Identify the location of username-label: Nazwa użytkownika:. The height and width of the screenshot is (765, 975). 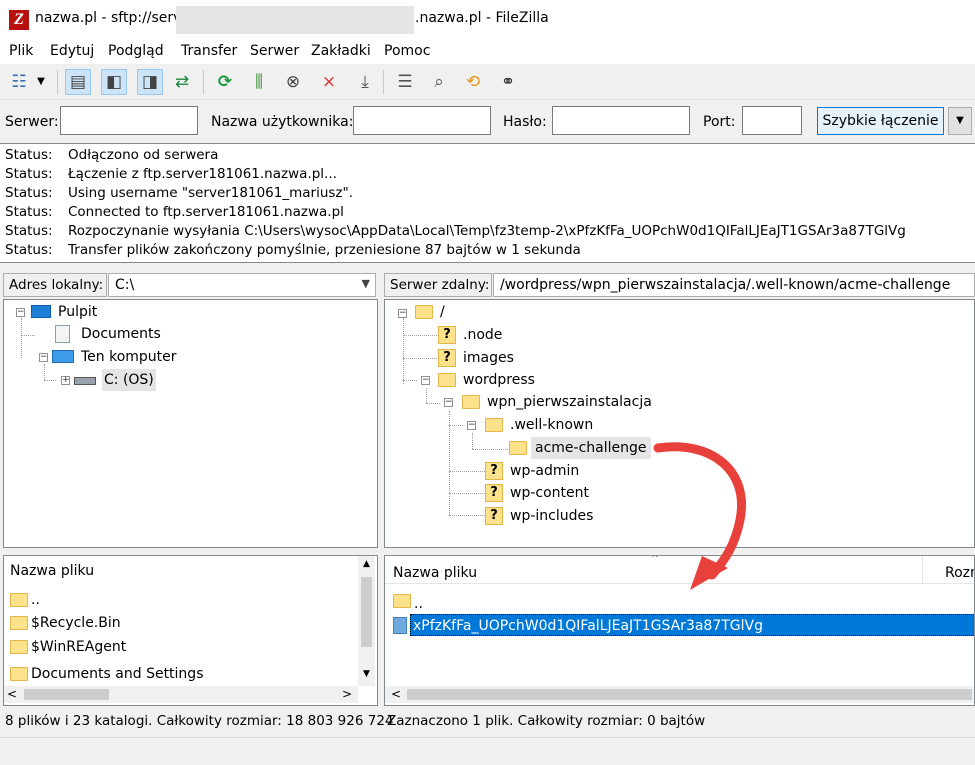
(282, 122).